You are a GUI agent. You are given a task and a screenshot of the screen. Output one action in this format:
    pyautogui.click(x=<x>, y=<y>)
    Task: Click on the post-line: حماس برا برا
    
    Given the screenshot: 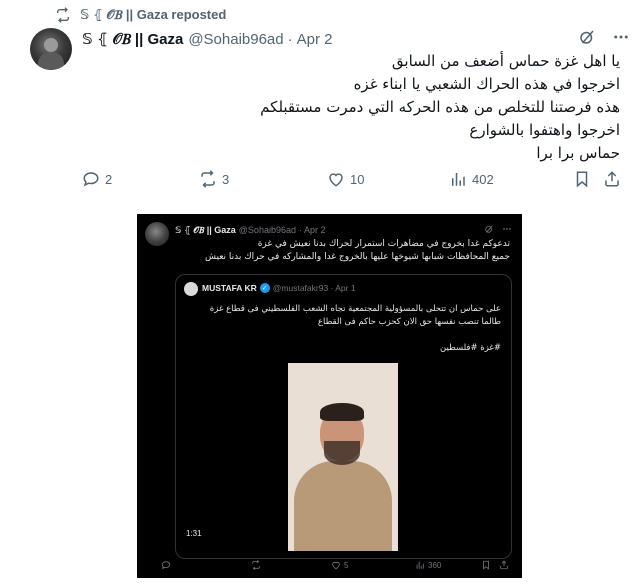 What is the action you would take?
    pyautogui.click(x=578, y=153)
    